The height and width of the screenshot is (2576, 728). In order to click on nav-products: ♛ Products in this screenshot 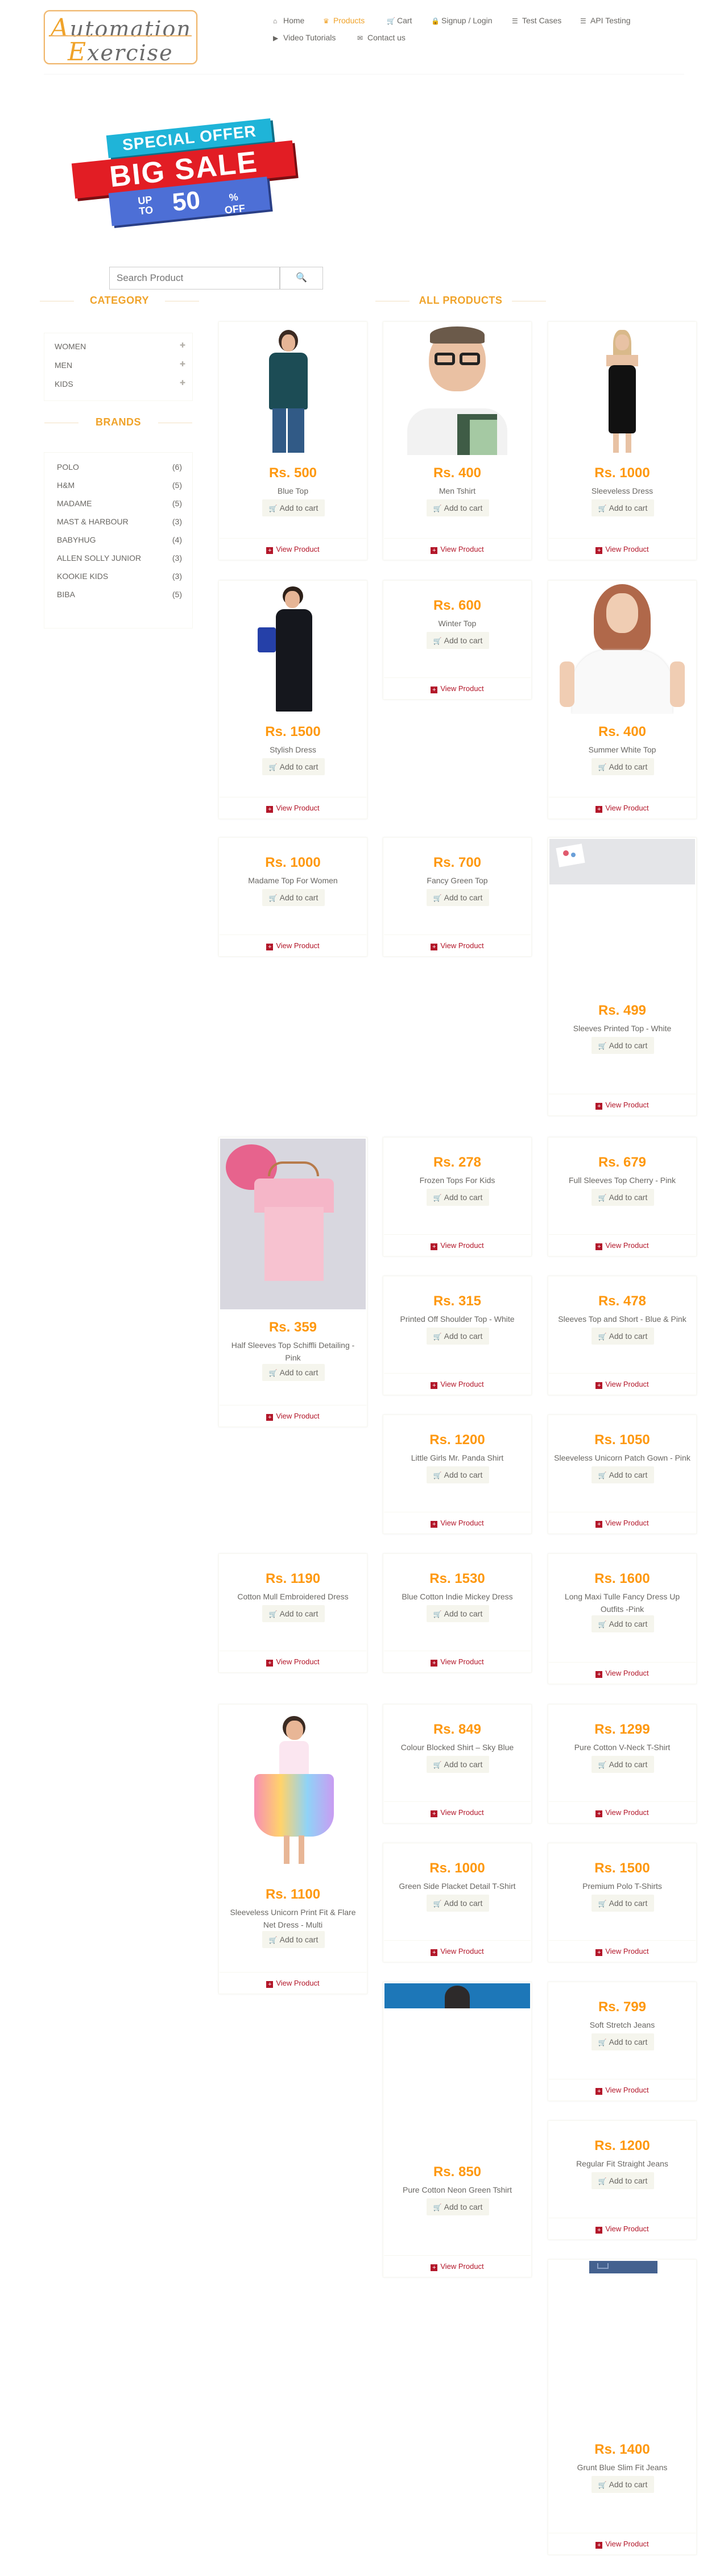, I will do `click(344, 20)`.